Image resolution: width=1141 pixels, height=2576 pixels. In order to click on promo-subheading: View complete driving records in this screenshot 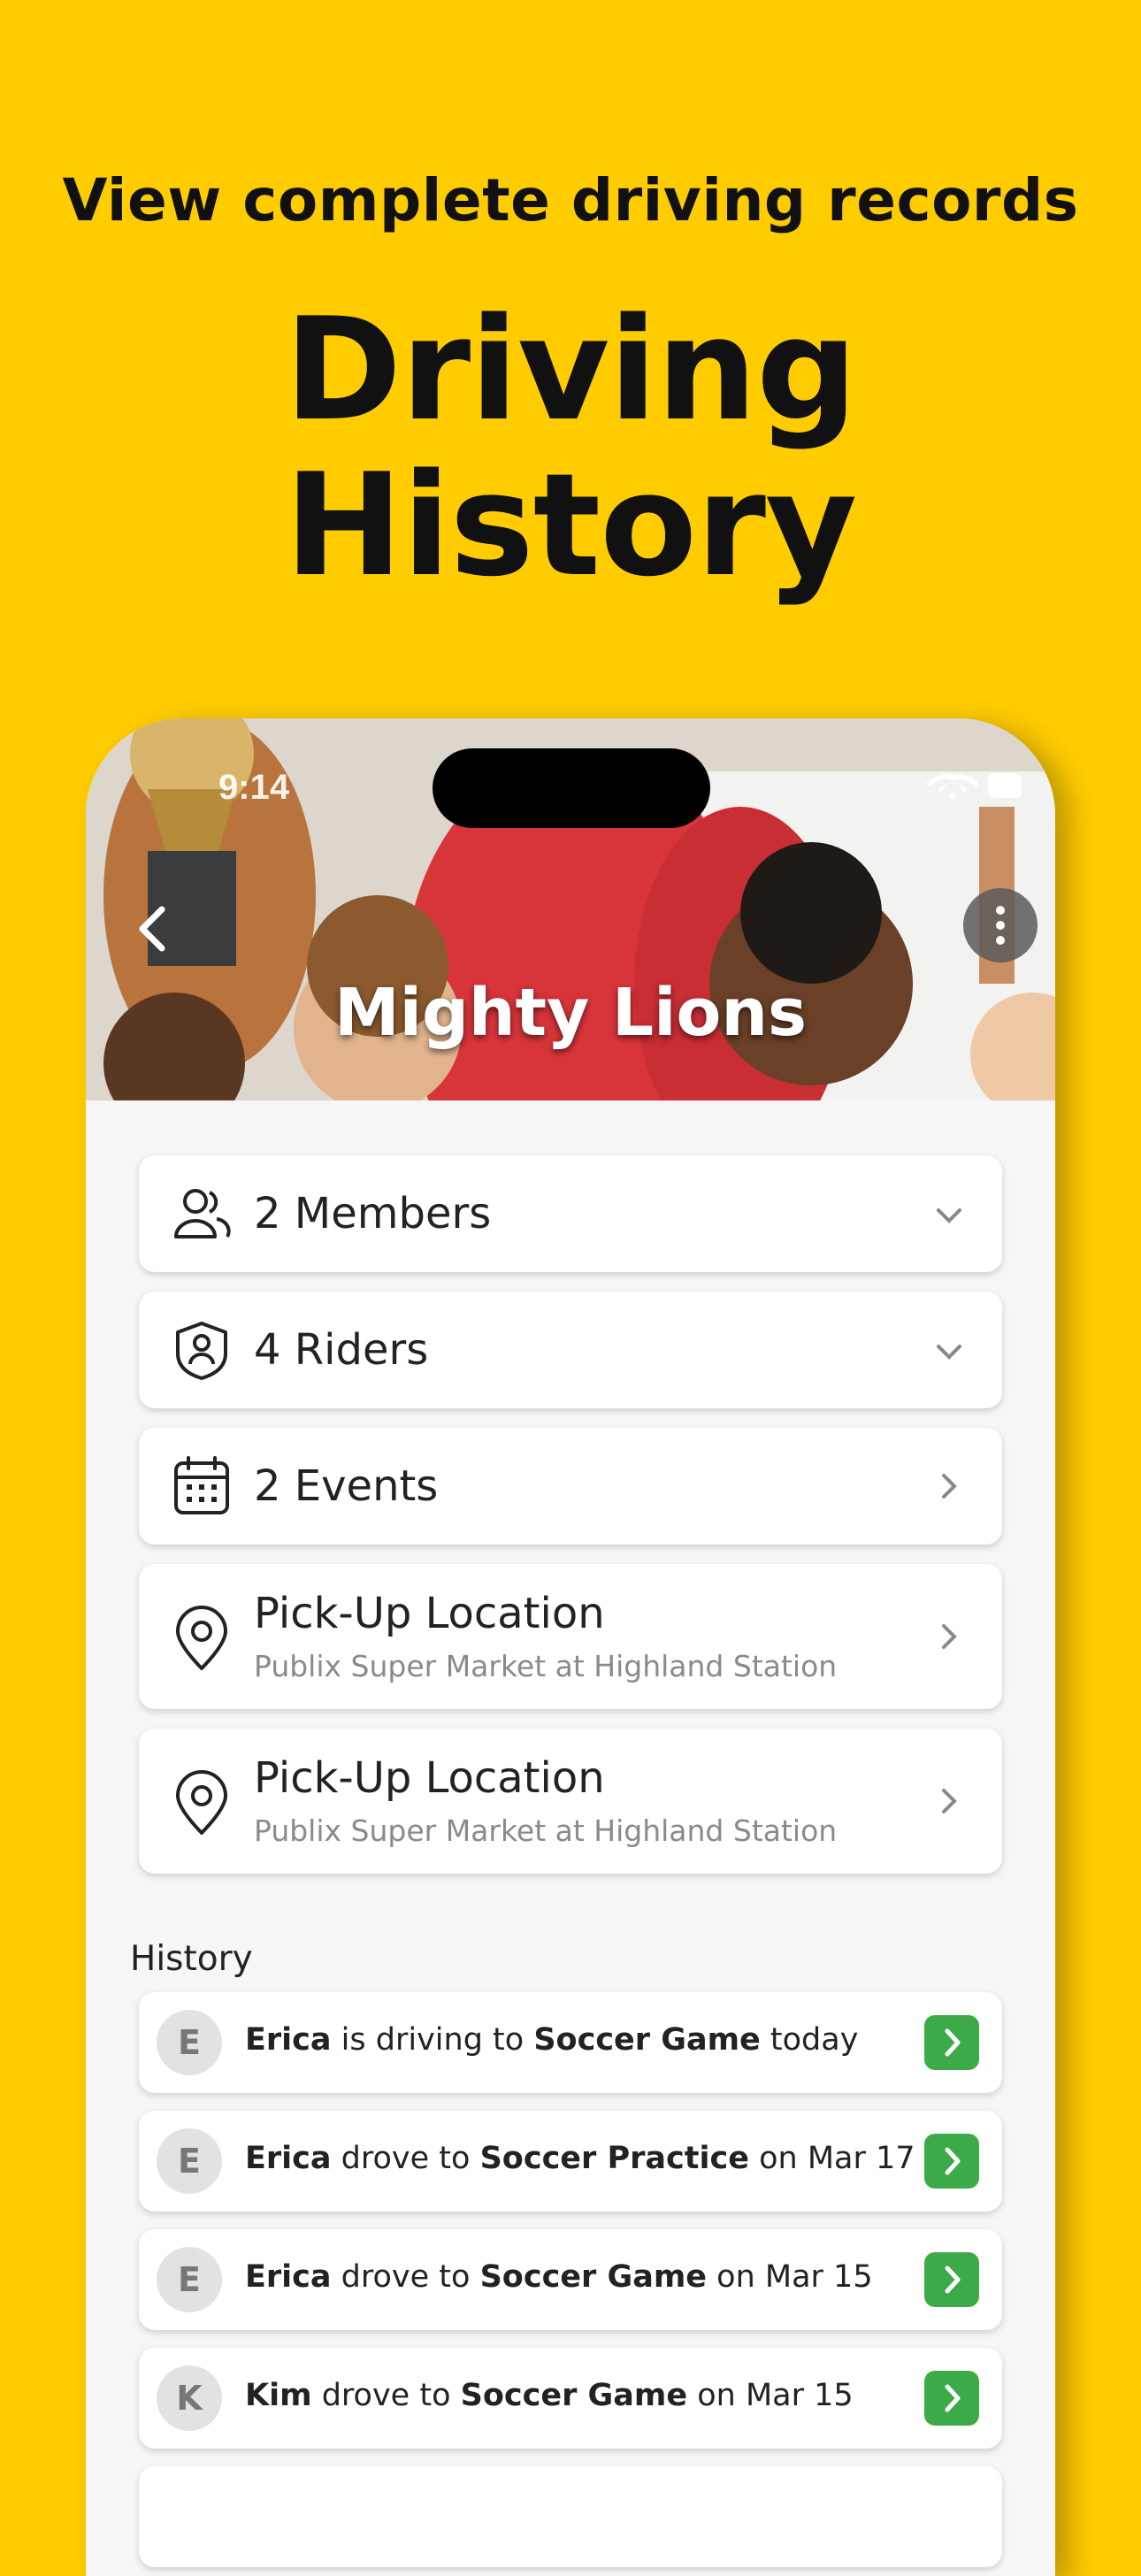, I will do `click(570, 200)`.